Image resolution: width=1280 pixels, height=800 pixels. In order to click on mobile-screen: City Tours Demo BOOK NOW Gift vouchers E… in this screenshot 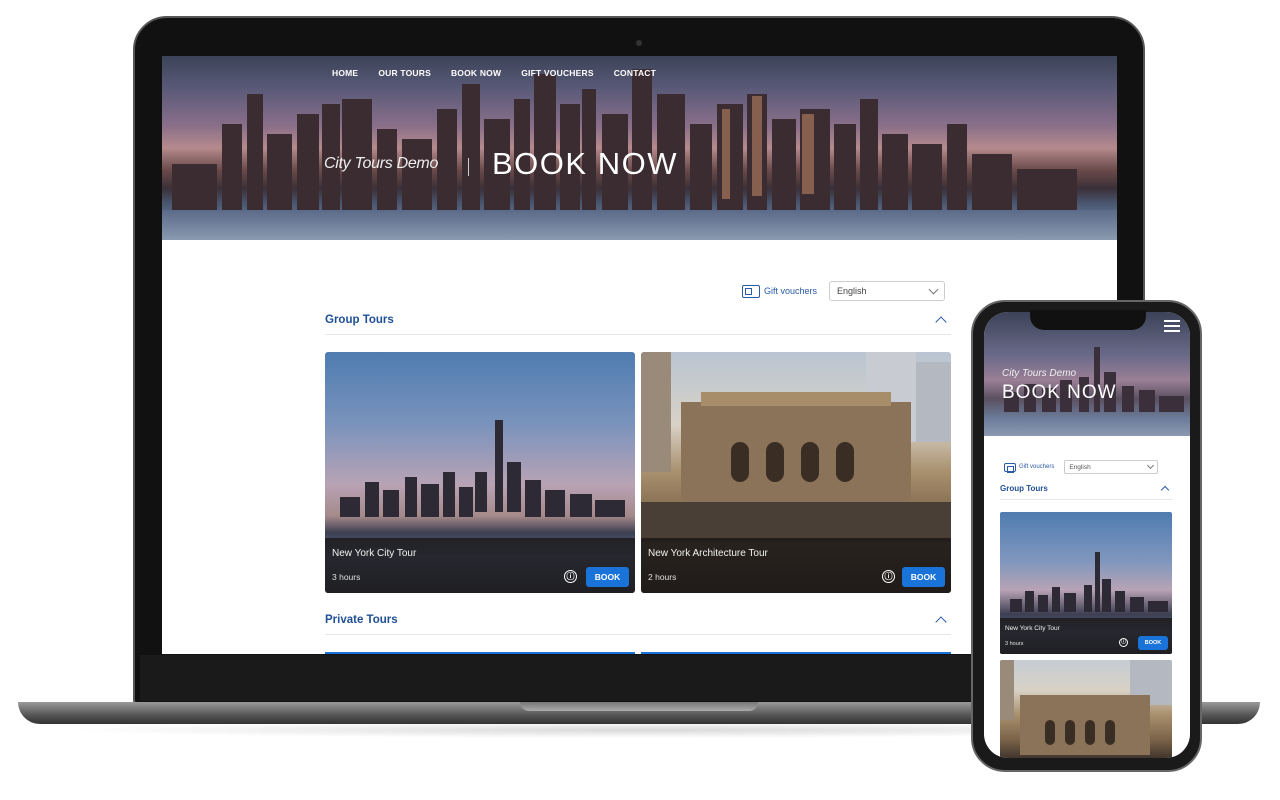, I will do `click(1087, 535)`.